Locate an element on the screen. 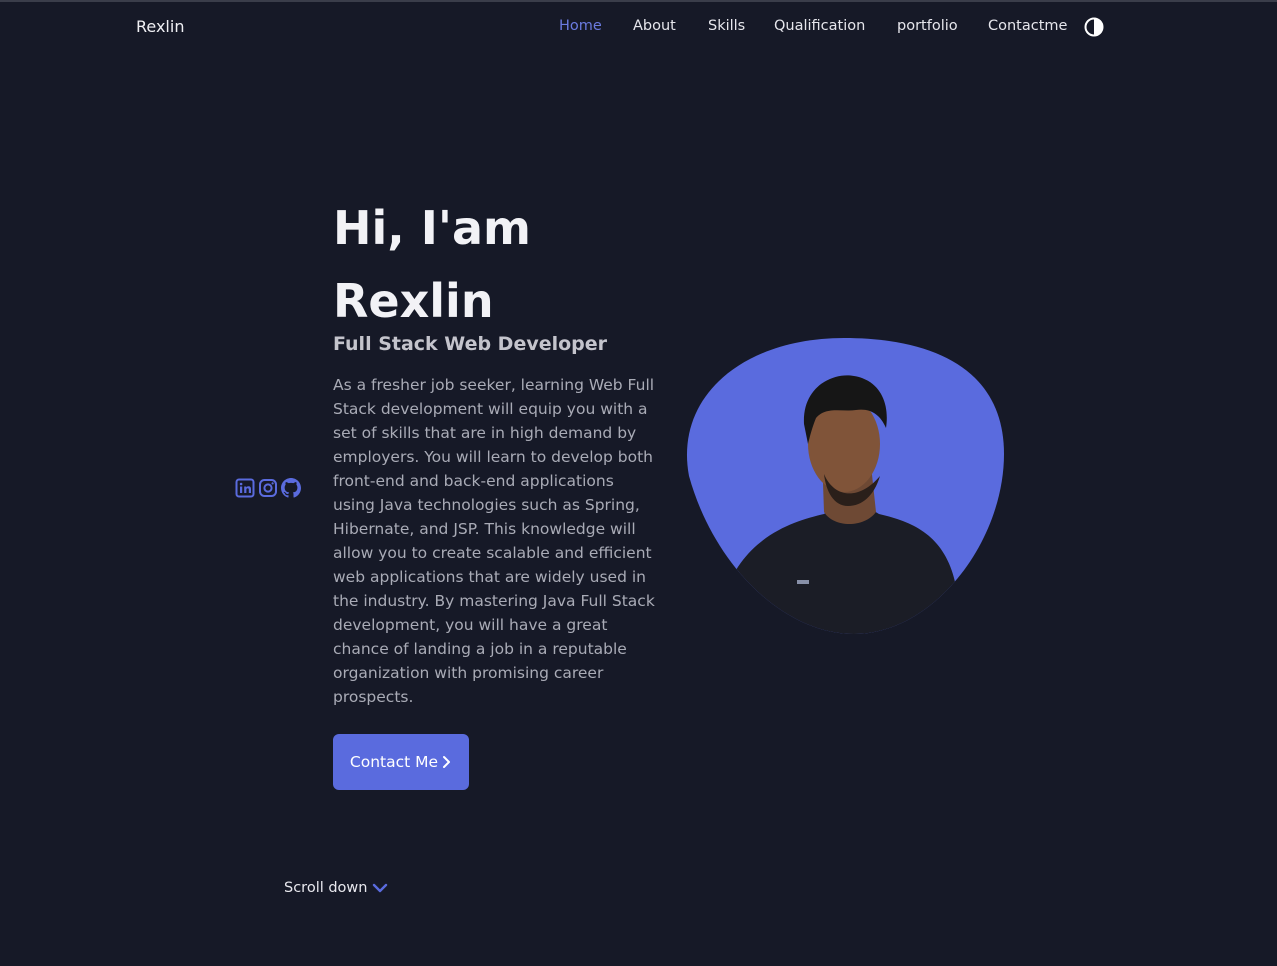 The image size is (1277, 966). nav-link-home: Home is located at coordinates (580, 26).